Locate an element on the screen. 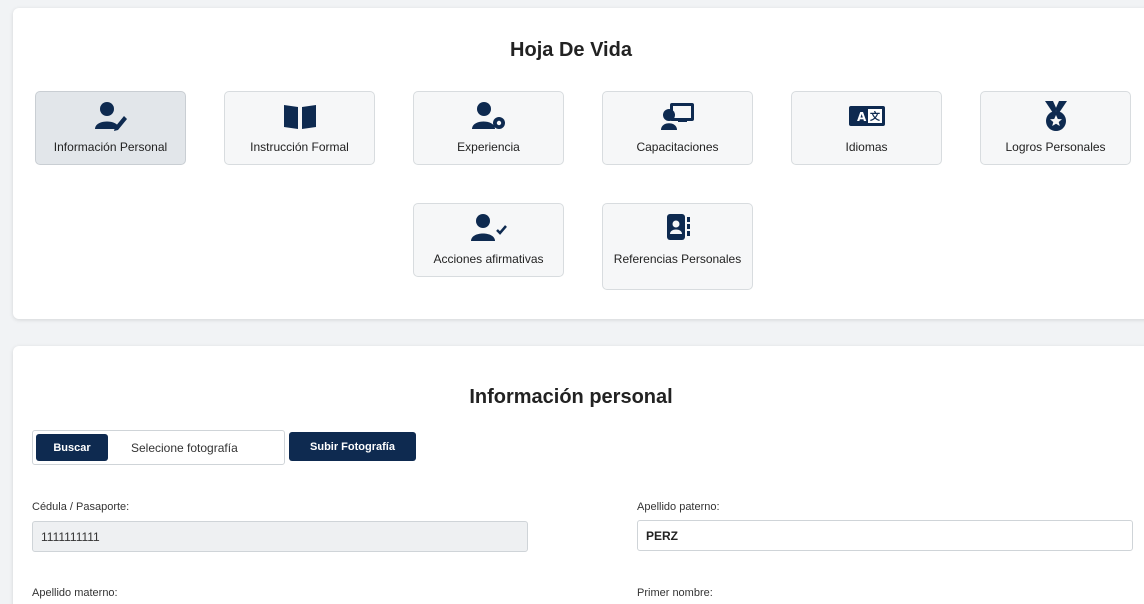 The width and height of the screenshot is (1144, 604). address-book-icon is located at coordinates (677, 228).